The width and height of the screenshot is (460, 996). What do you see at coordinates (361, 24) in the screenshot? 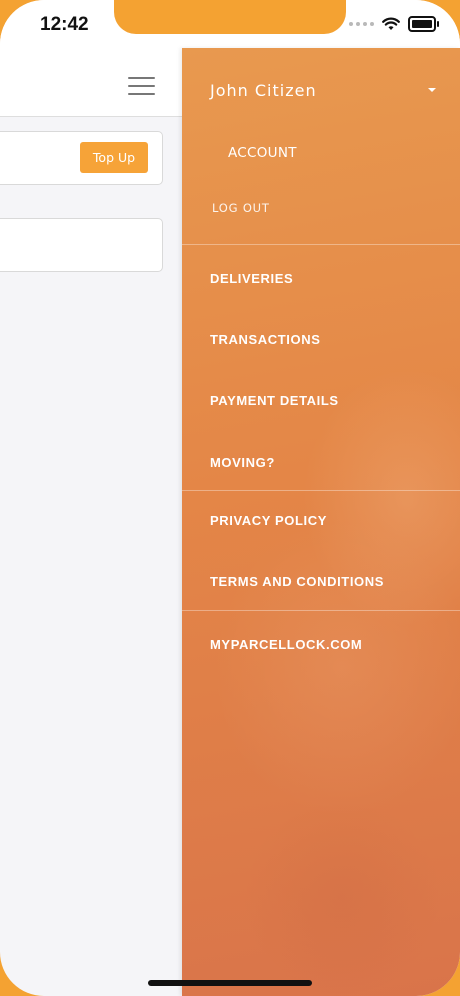
I see `signal-icon` at bounding box center [361, 24].